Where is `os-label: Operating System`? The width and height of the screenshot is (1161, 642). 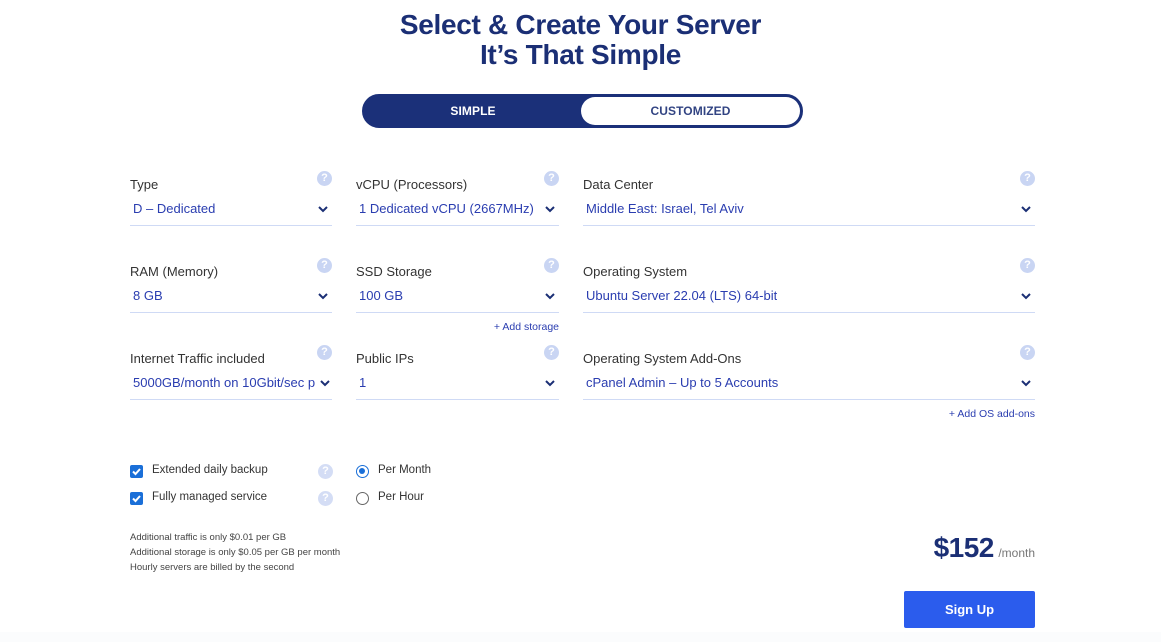 os-label: Operating System is located at coordinates (635, 271).